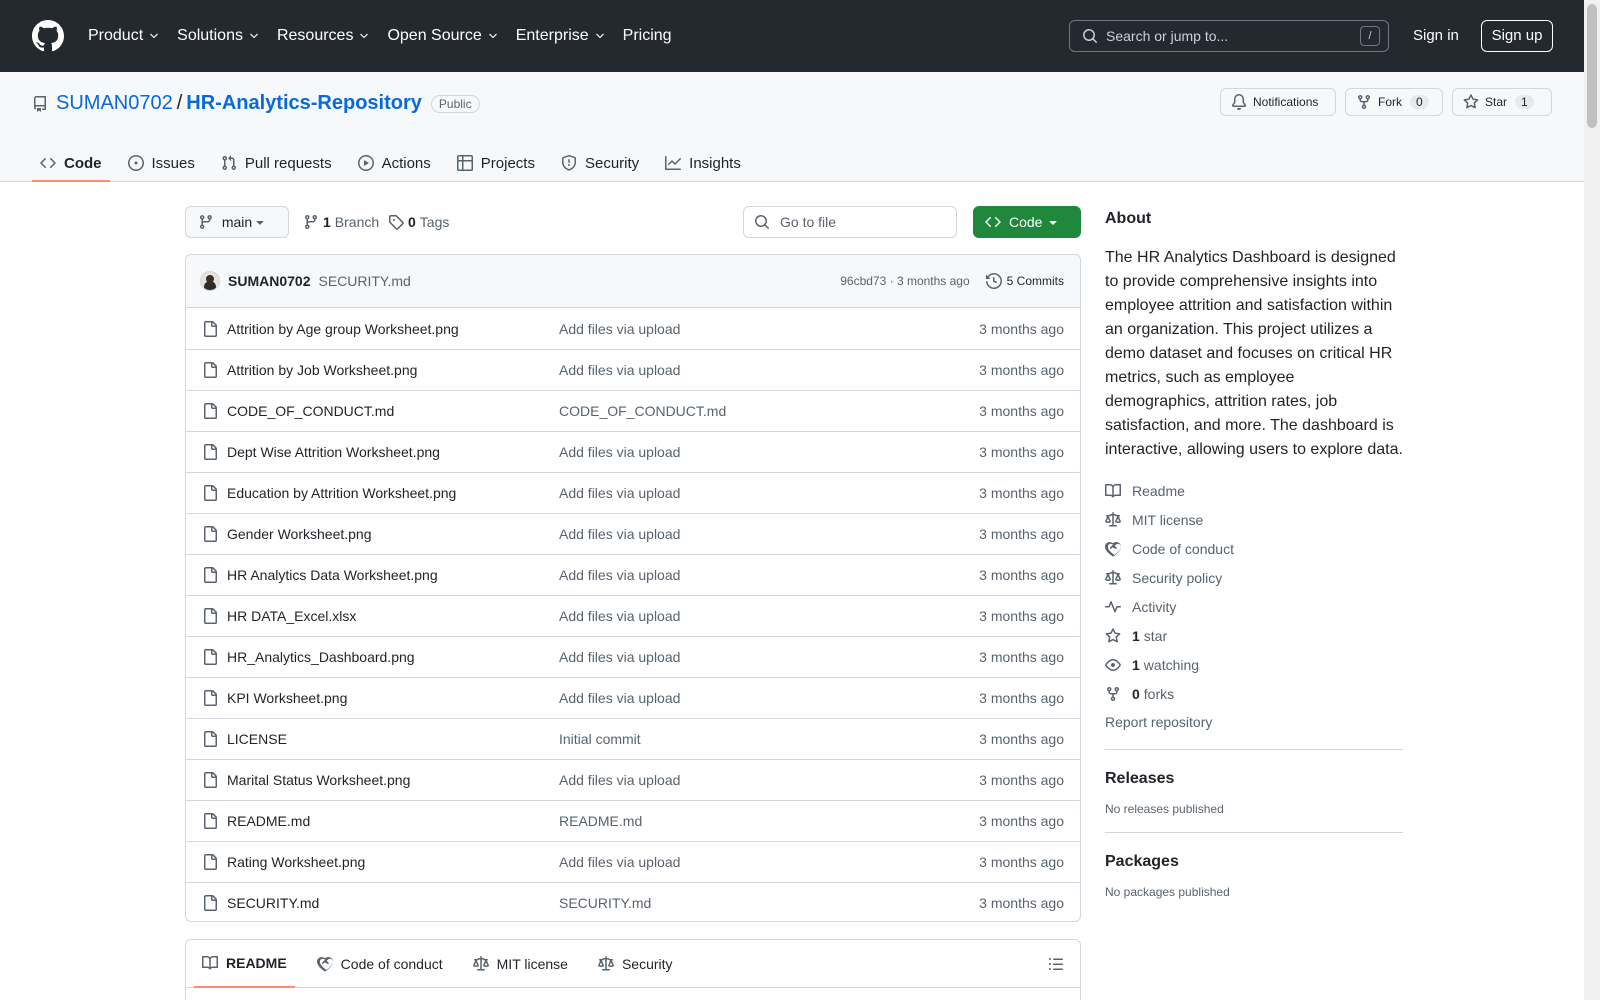 The image size is (1600, 1000). I want to click on file-name-link: HR DATA_Excel.xlsx, so click(393, 616).